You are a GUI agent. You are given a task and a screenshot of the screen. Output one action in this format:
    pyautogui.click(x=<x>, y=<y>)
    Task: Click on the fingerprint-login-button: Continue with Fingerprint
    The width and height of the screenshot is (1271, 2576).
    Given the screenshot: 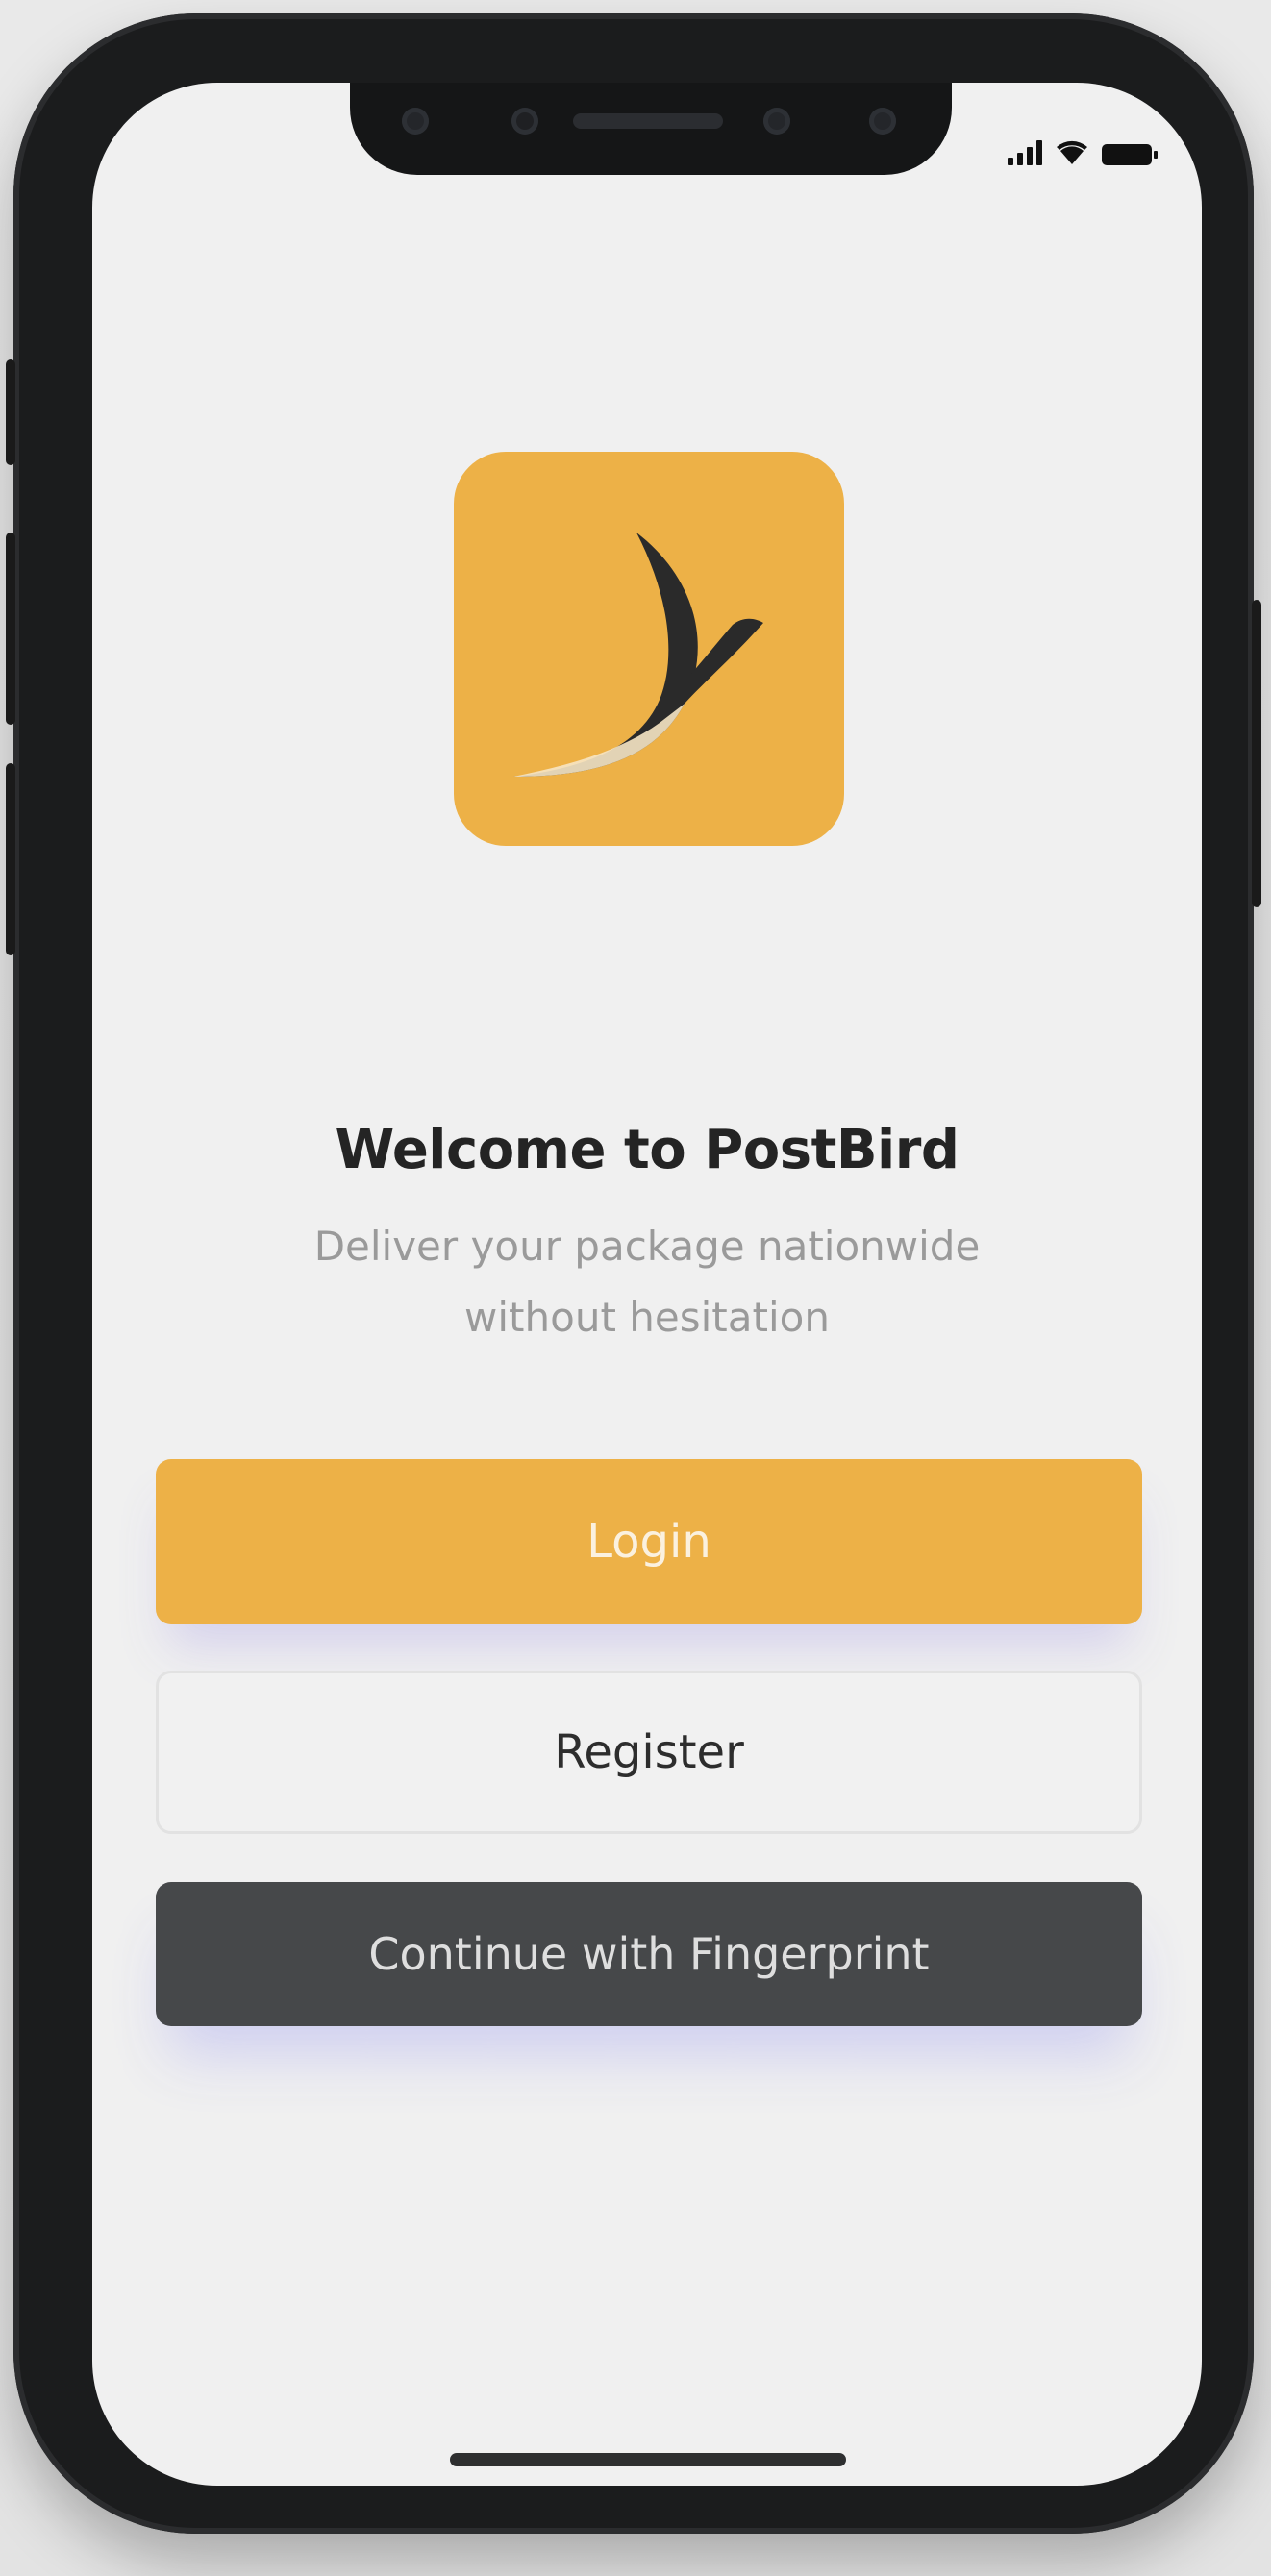 What is the action you would take?
    pyautogui.click(x=649, y=1954)
    